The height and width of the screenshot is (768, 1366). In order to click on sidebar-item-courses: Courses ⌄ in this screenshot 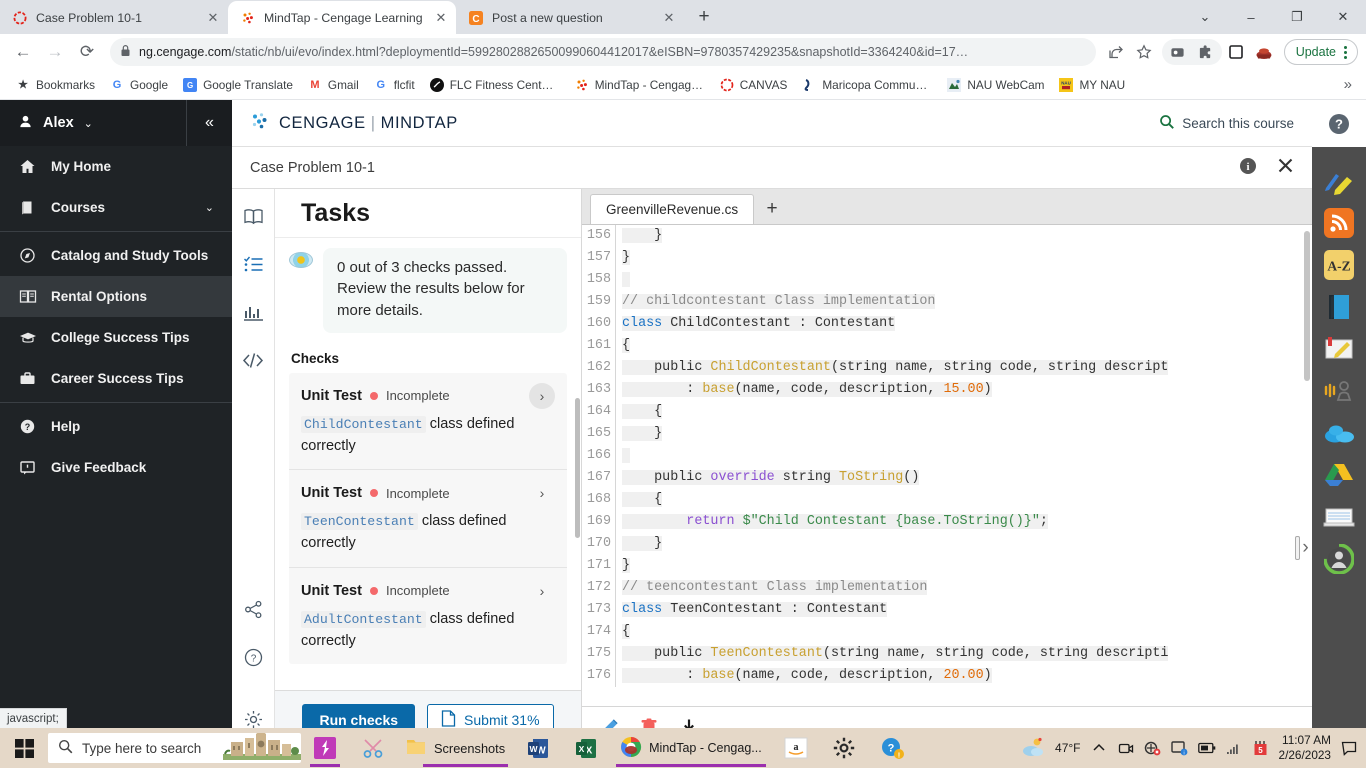, I will do `click(116, 207)`.